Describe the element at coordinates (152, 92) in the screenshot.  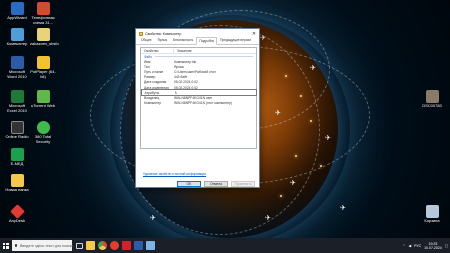
I see `property-name: Атрибуты` at that location.